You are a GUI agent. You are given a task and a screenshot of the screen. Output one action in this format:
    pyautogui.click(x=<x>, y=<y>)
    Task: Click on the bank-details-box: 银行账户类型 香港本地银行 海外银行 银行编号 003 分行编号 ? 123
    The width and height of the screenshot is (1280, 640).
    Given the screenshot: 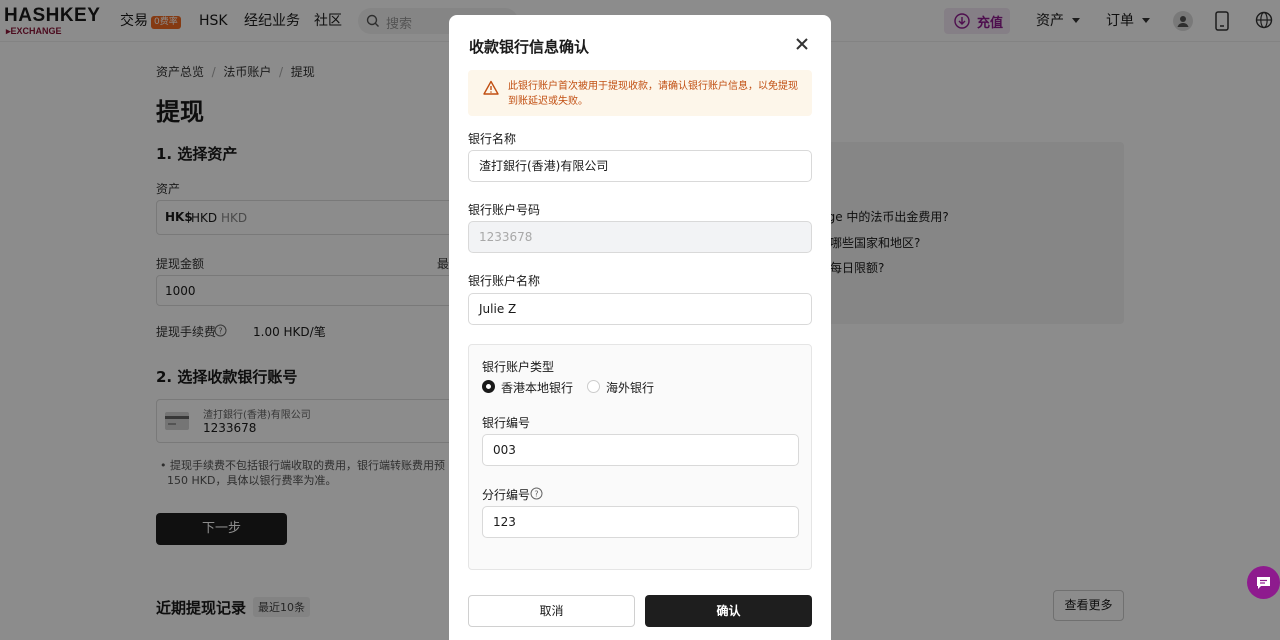 What is the action you would take?
    pyautogui.click(x=640, y=457)
    